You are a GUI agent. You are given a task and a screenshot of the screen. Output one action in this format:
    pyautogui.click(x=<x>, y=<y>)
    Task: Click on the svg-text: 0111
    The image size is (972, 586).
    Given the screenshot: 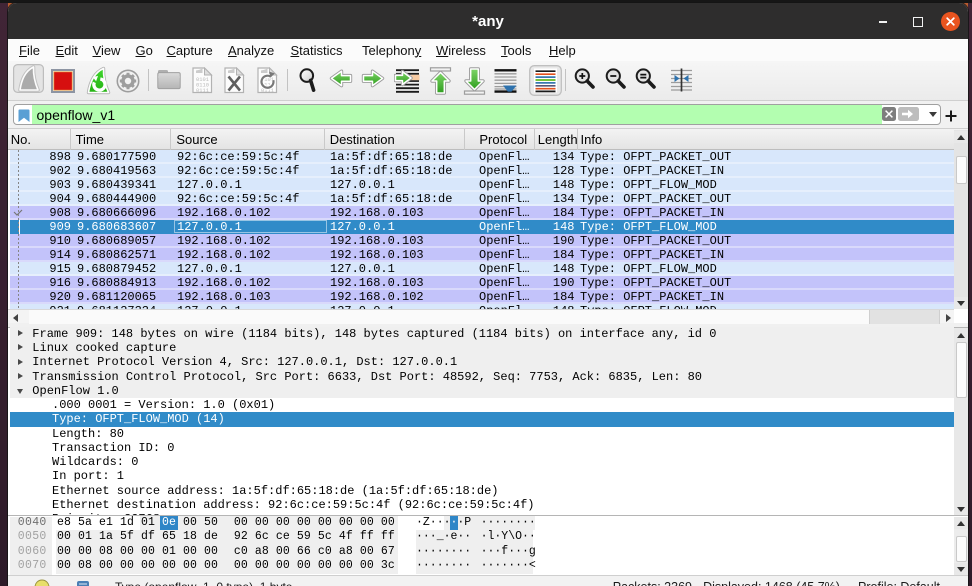 What is the action you would take?
    pyautogui.click(x=202, y=91)
    